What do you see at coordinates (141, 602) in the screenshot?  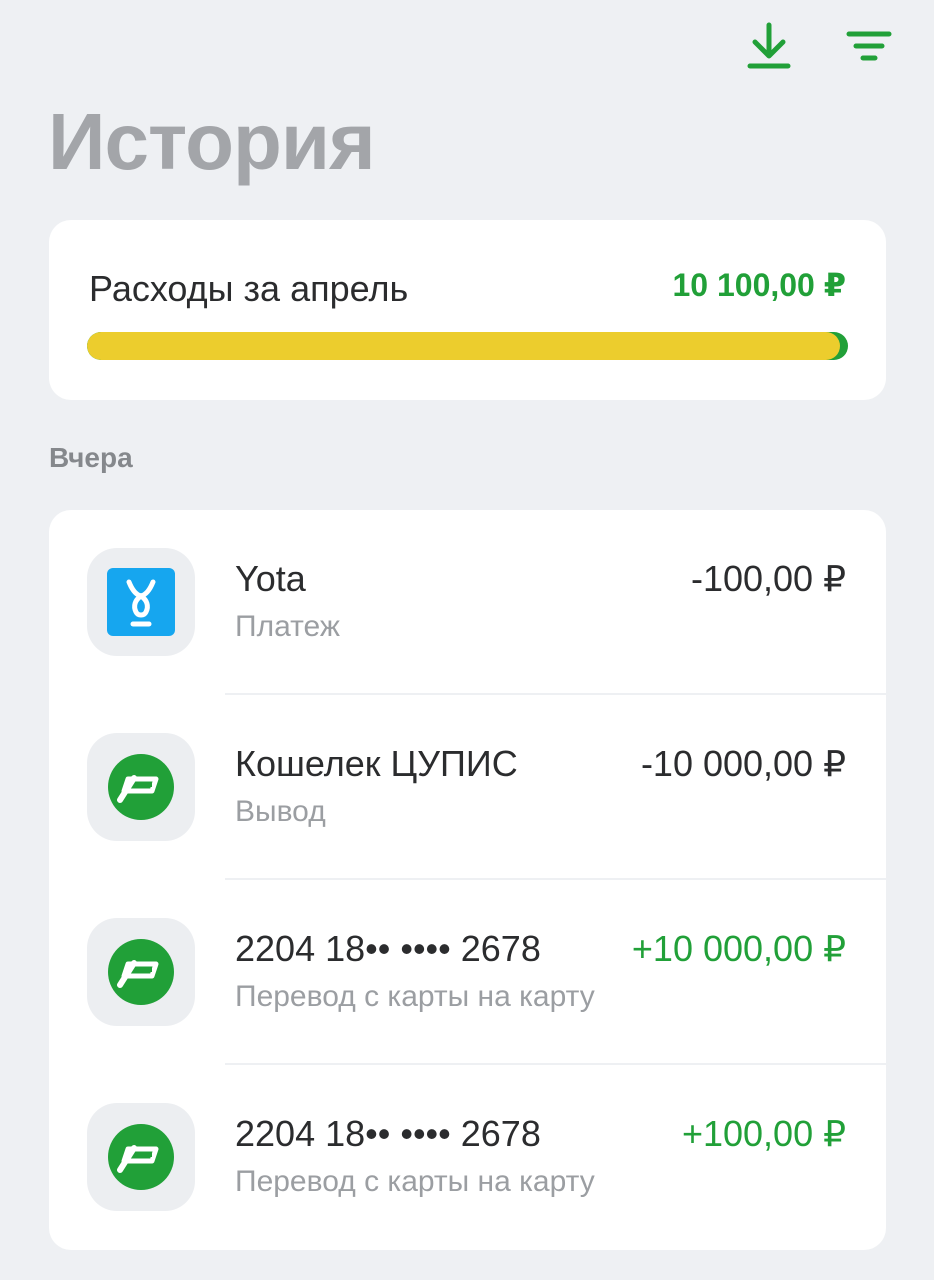 I see `yota-logo-icon` at bounding box center [141, 602].